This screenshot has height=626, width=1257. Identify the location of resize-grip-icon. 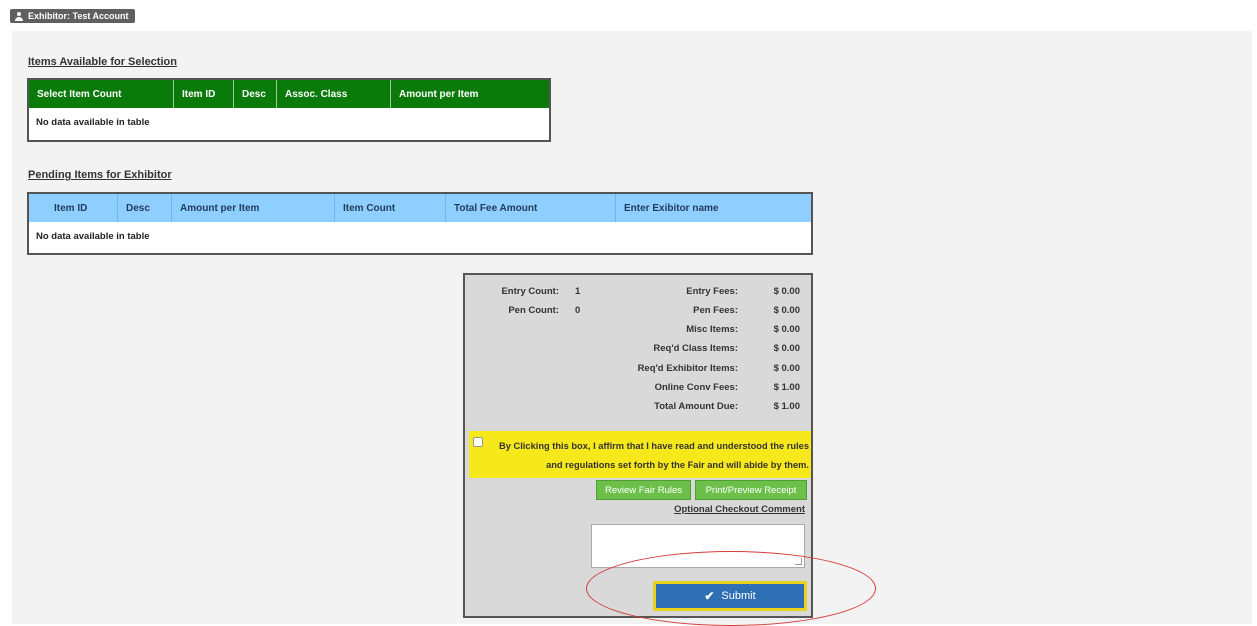
(798, 561).